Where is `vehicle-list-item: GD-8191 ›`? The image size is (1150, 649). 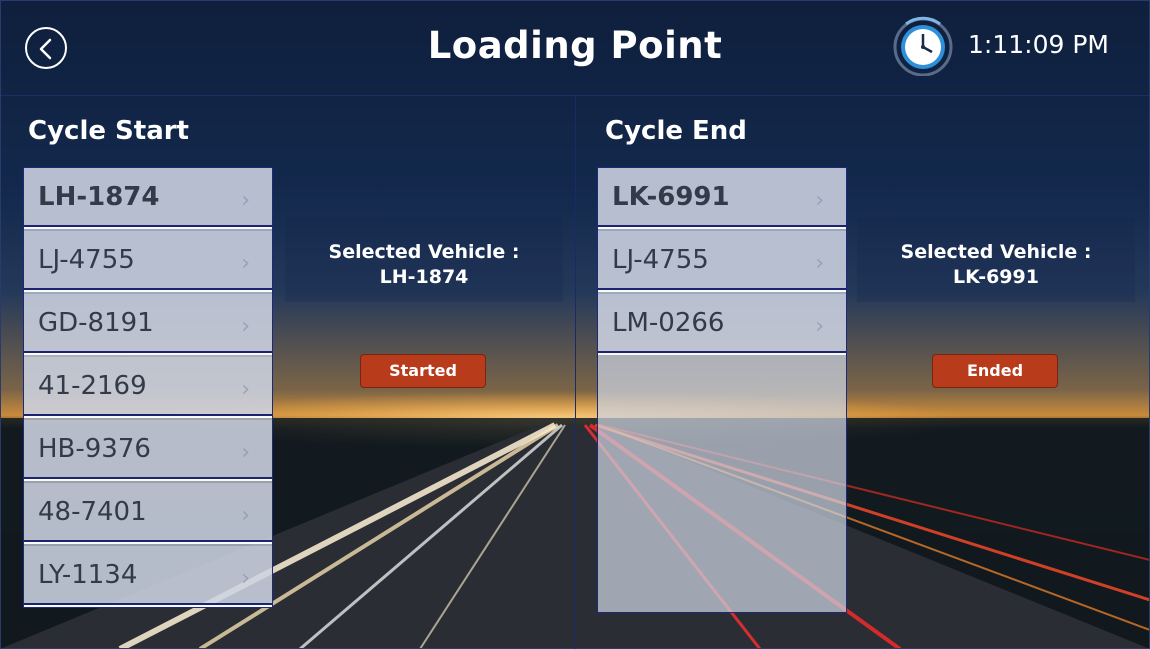 vehicle-list-item: GD-8191 › is located at coordinates (148, 324).